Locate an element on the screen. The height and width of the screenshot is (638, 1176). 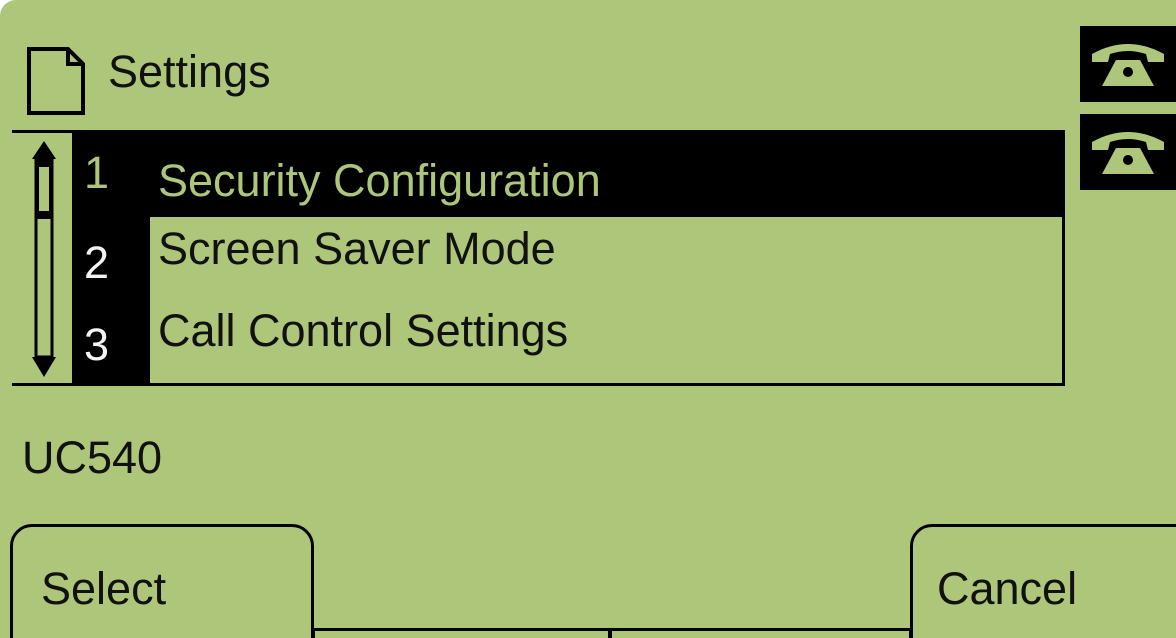
scroll-down-arrow-icon is located at coordinates (44, 367).